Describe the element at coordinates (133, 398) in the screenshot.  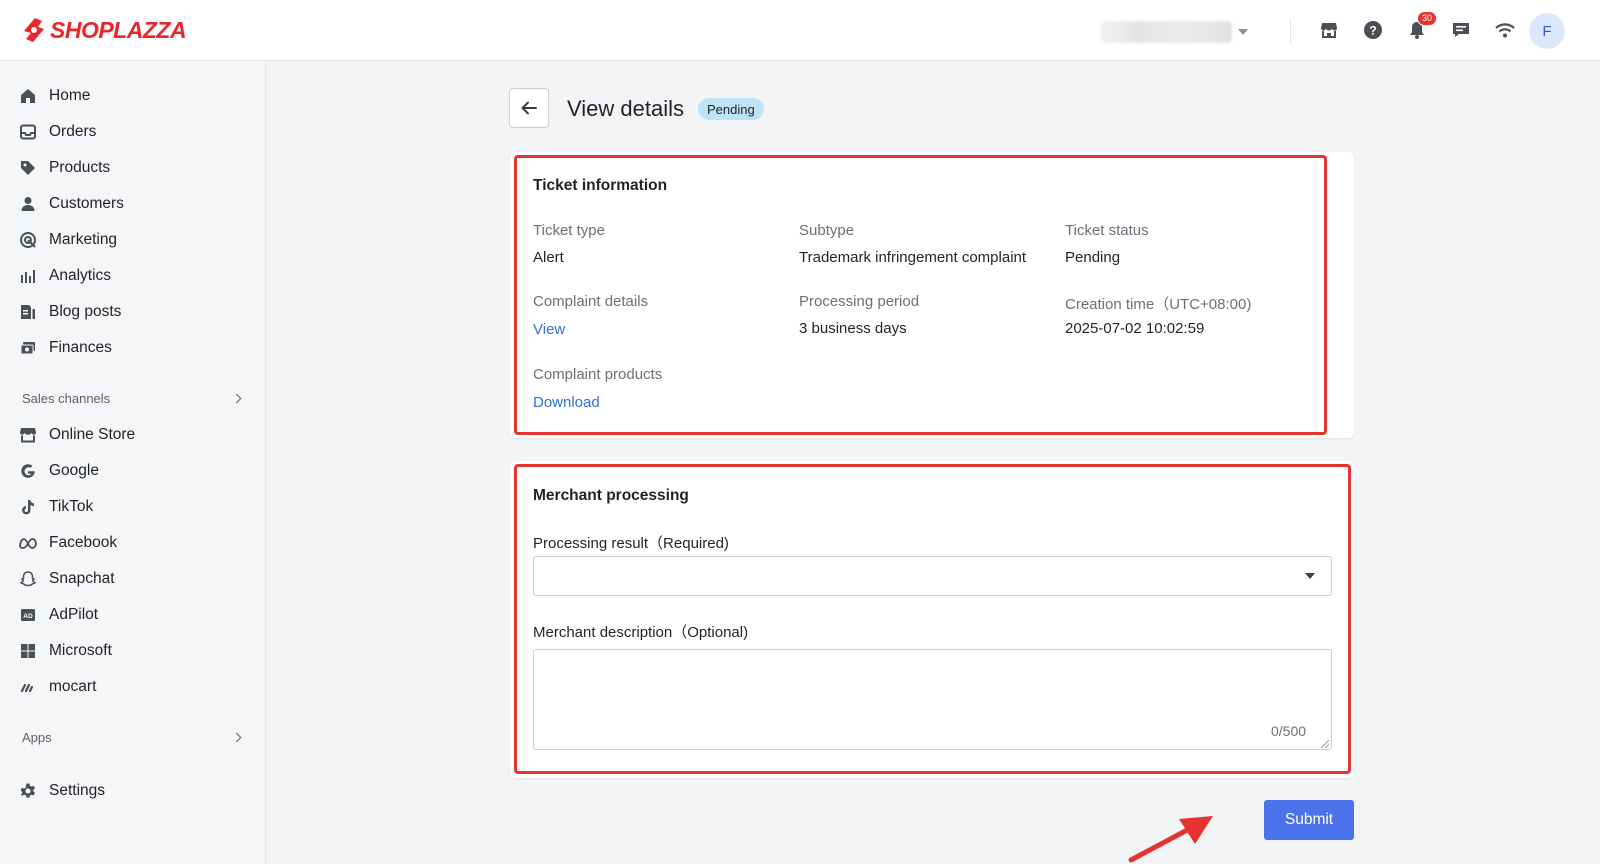
I see `sales-channels-header: Sales channels` at that location.